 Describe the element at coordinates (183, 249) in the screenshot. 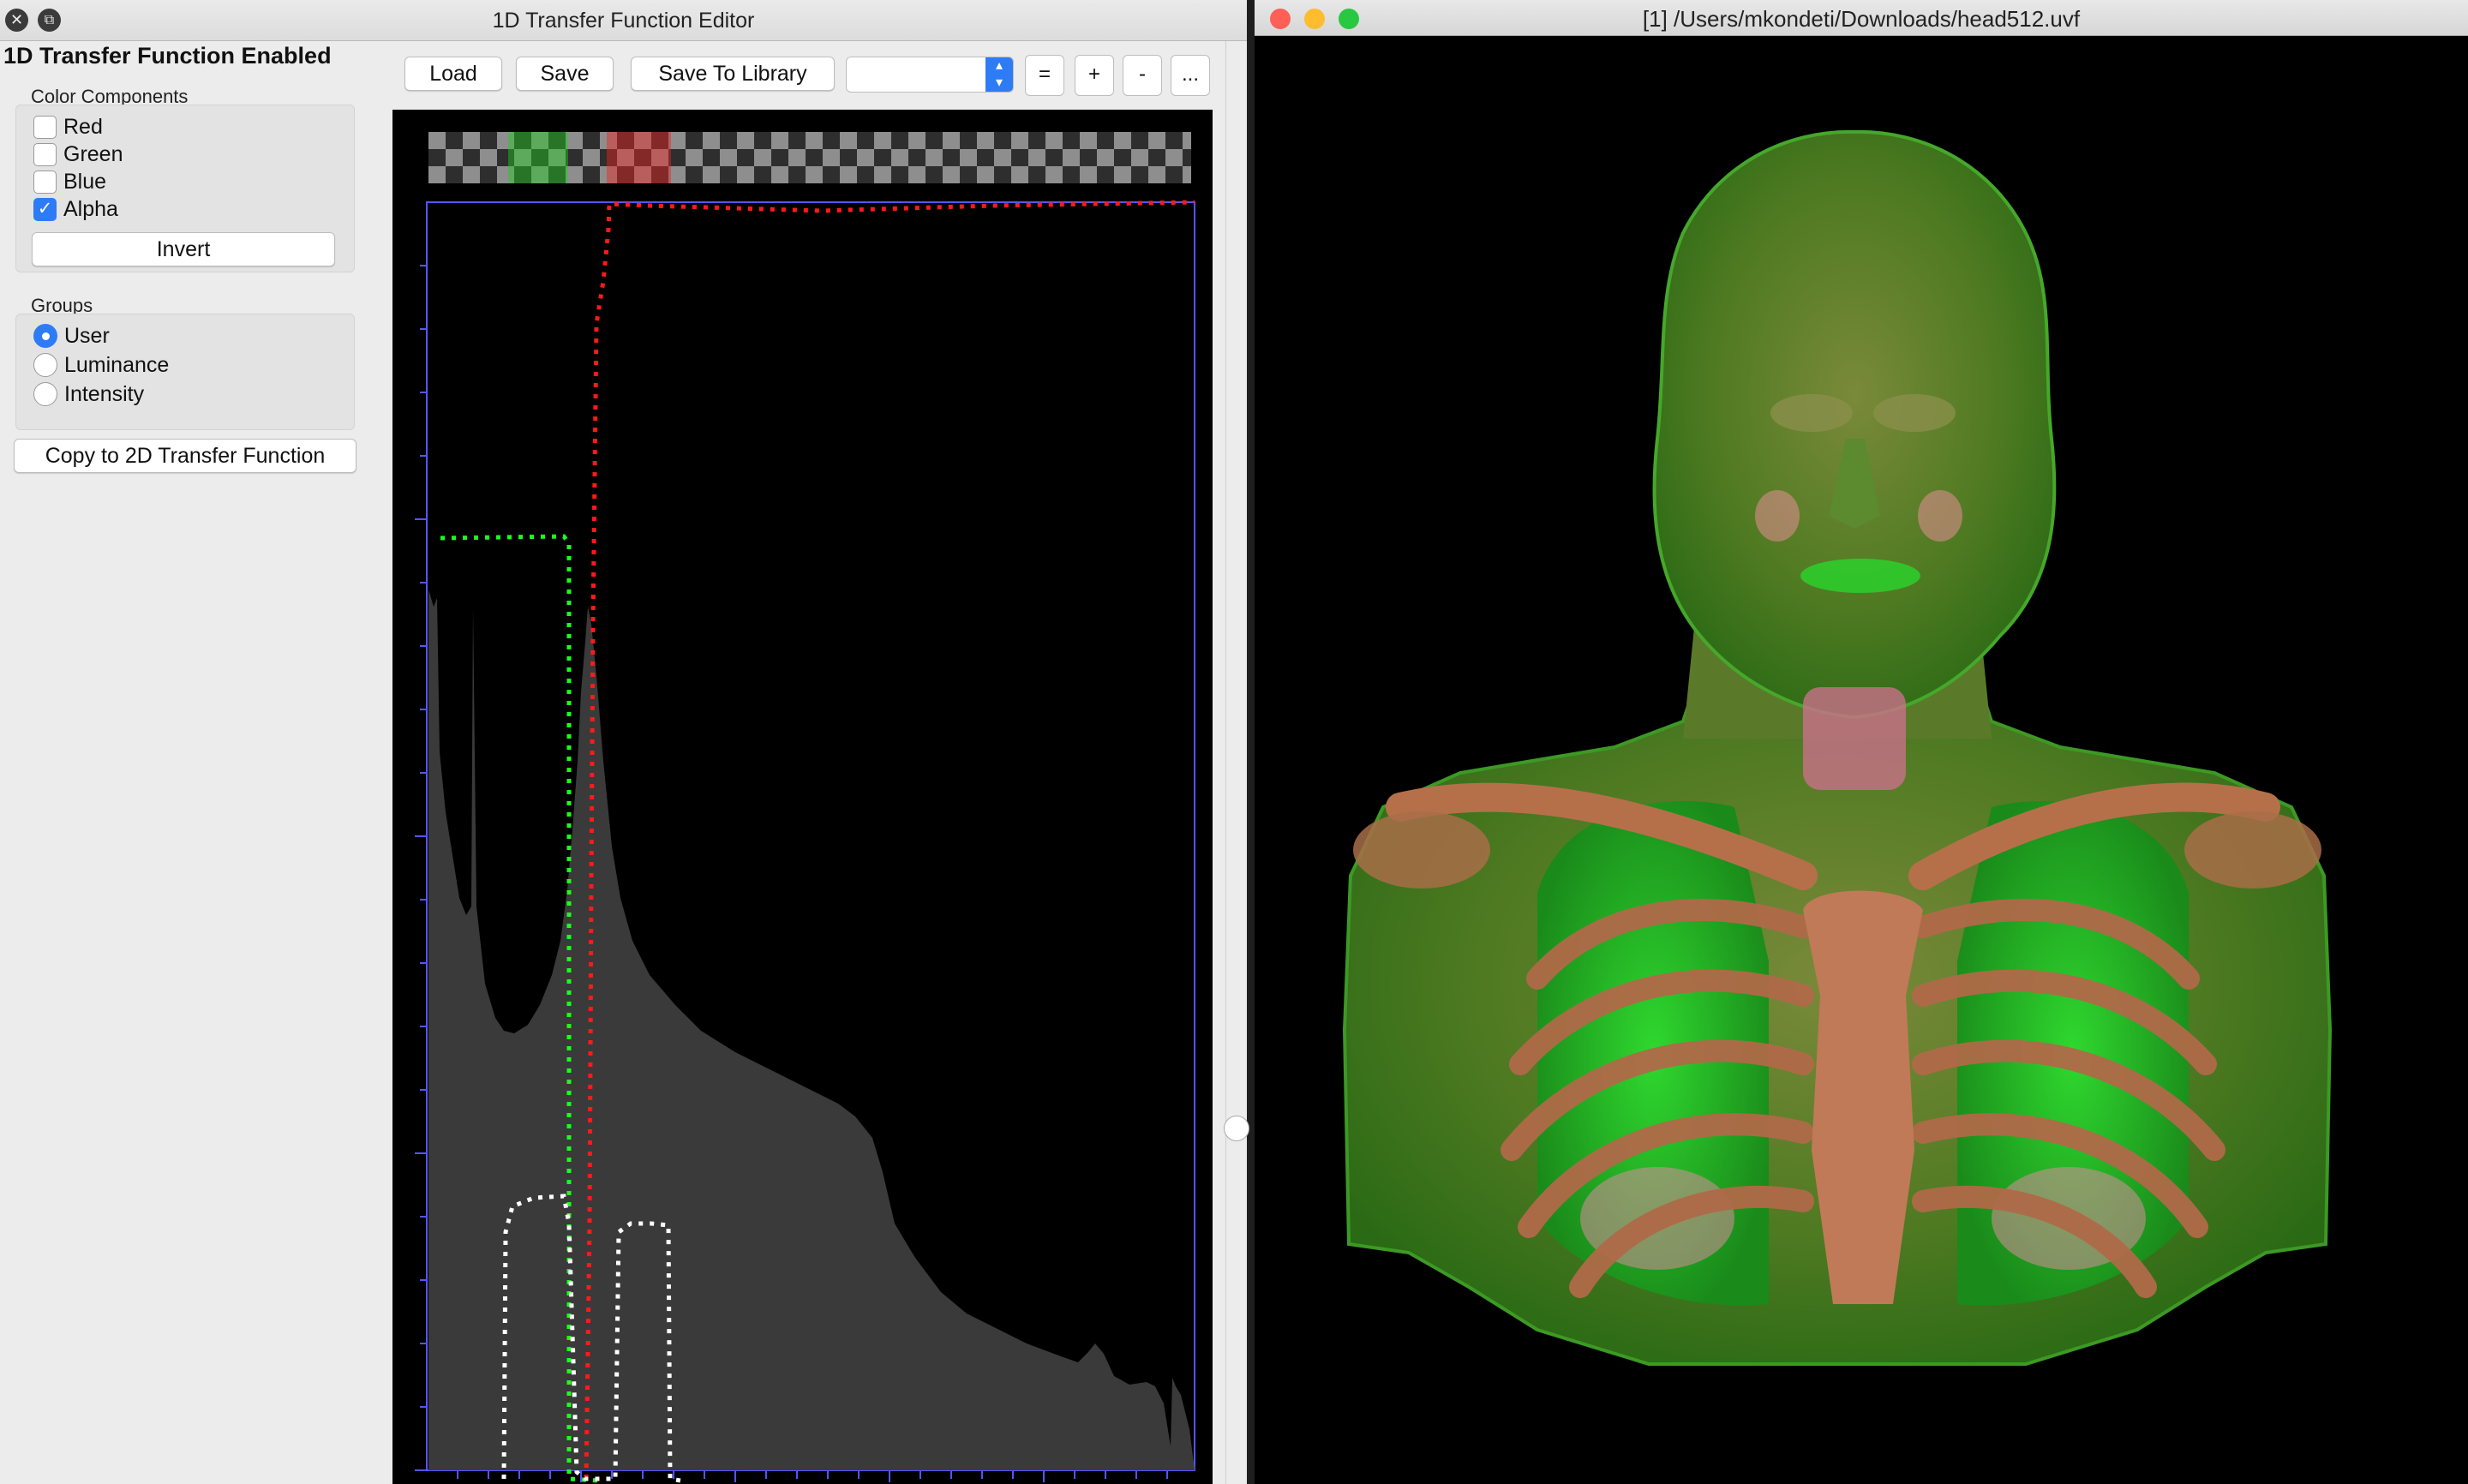

I see `invert-button: Invert` at that location.